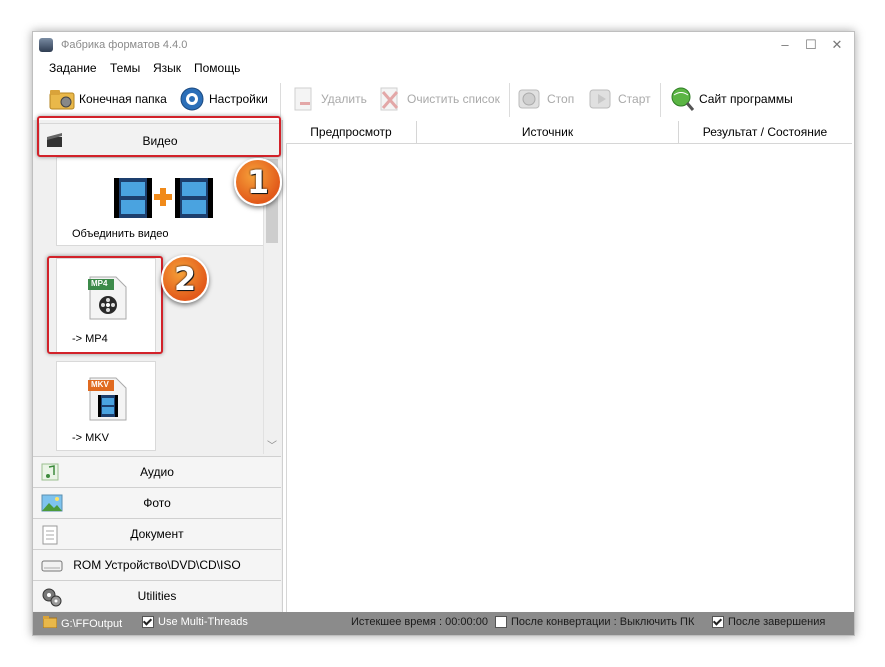 This screenshot has height=667, width=885. What do you see at coordinates (46, 45) in the screenshot?
I see `app-icon` at bounding box center [46, 45].